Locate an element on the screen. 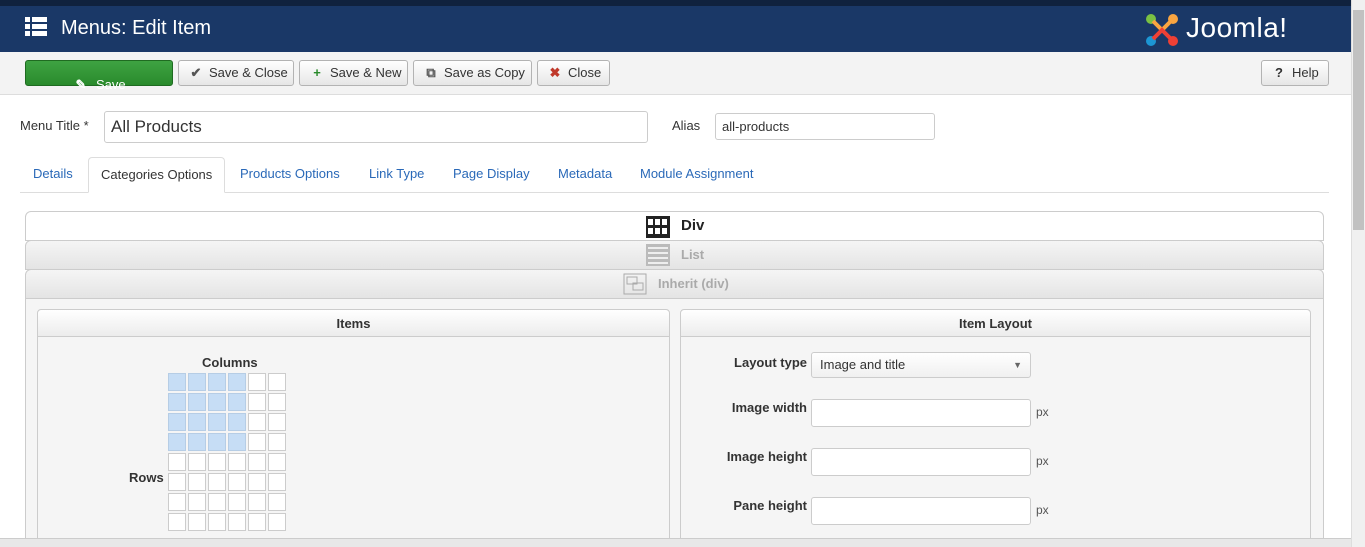 This screenshot has height=547, width=1365. status-bar is located at coordinates (675, 542).